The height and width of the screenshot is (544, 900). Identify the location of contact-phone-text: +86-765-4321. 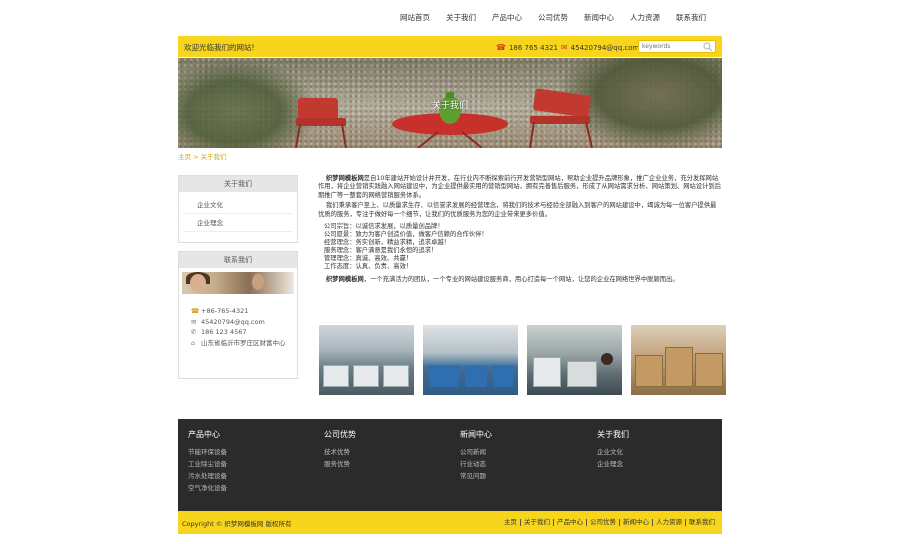
(225, 311).